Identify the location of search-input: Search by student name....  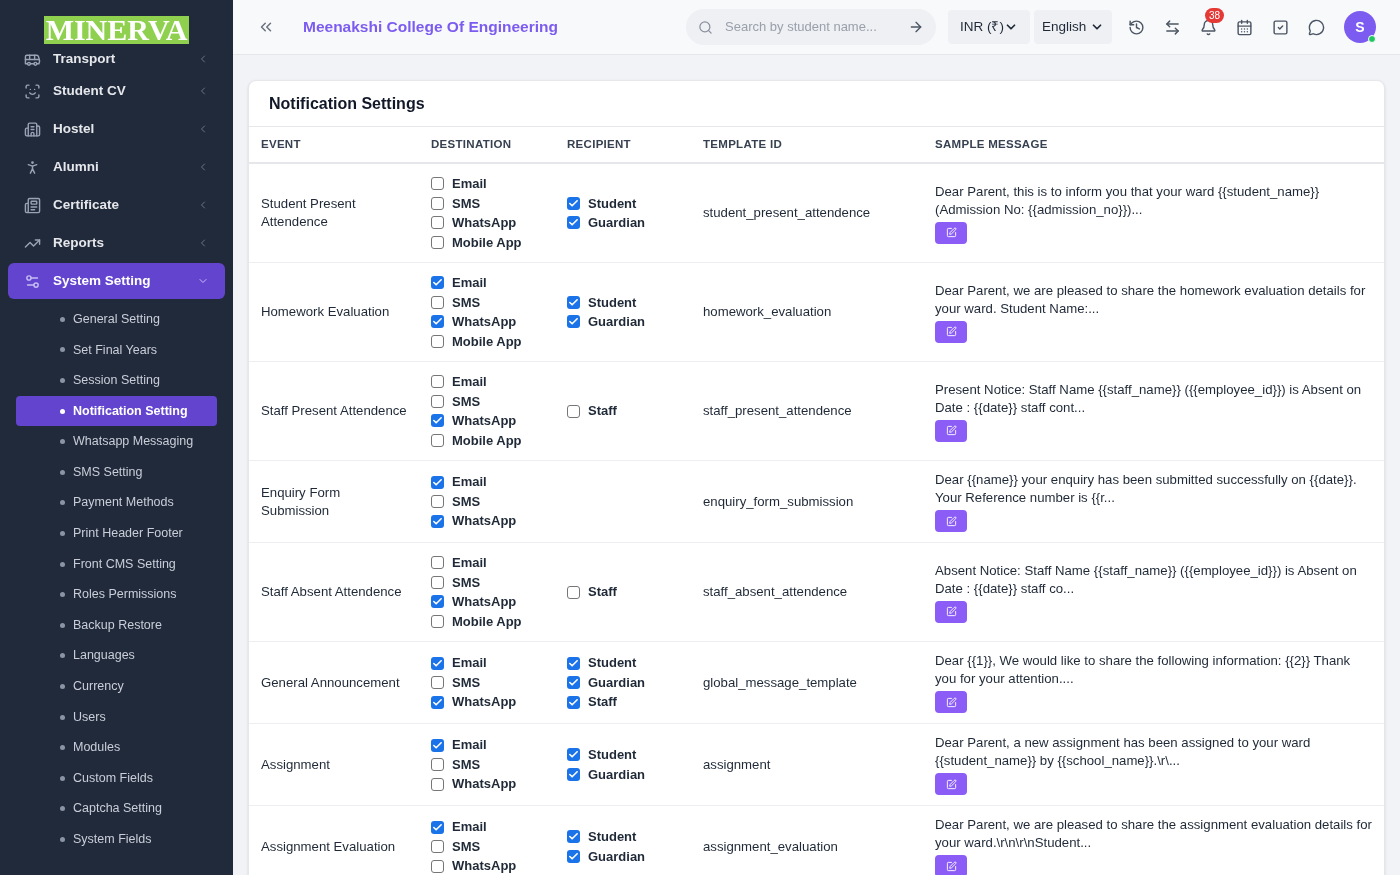
(810, 27).